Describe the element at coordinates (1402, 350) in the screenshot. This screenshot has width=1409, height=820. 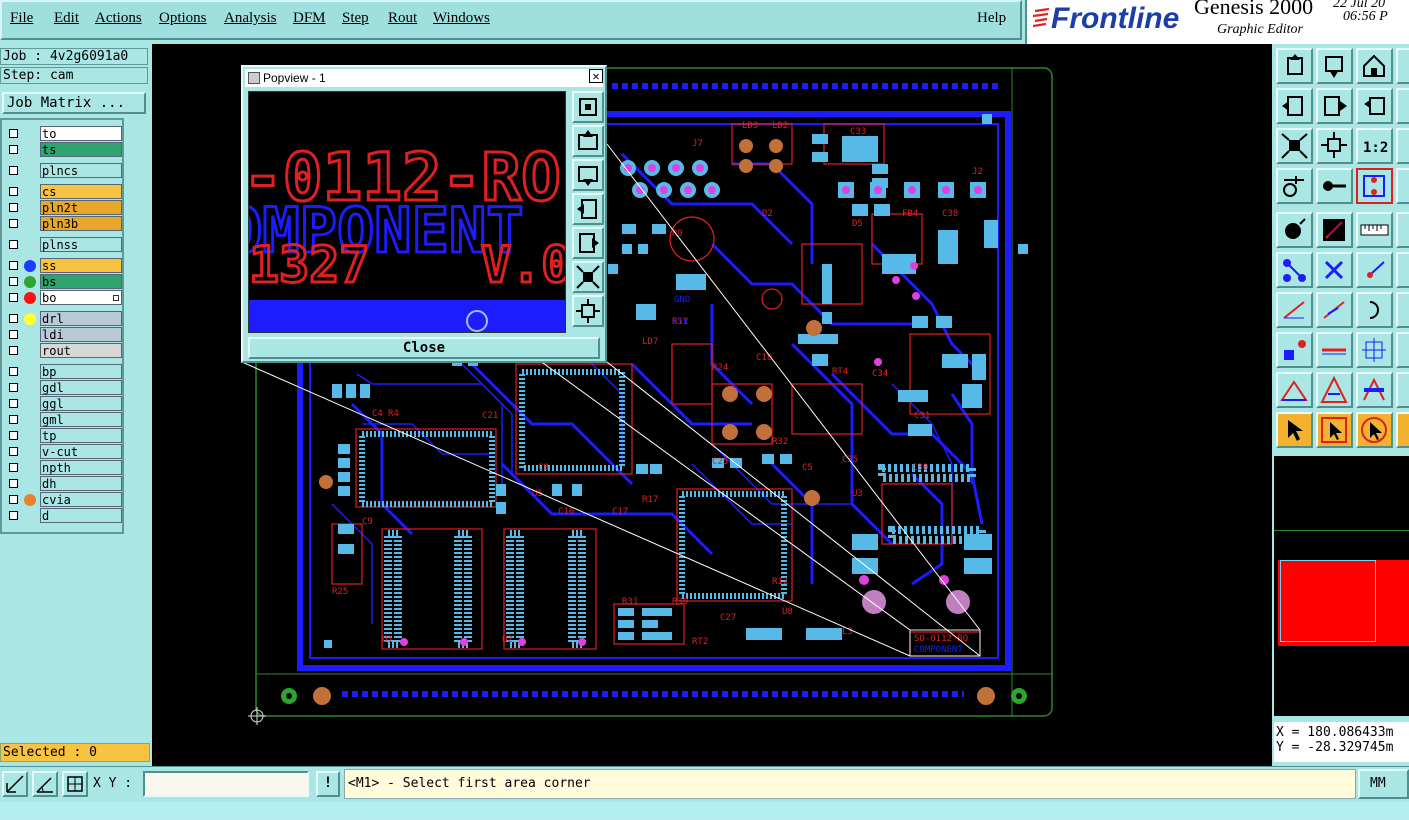
I see `tool-extra-8-icon` at that location.